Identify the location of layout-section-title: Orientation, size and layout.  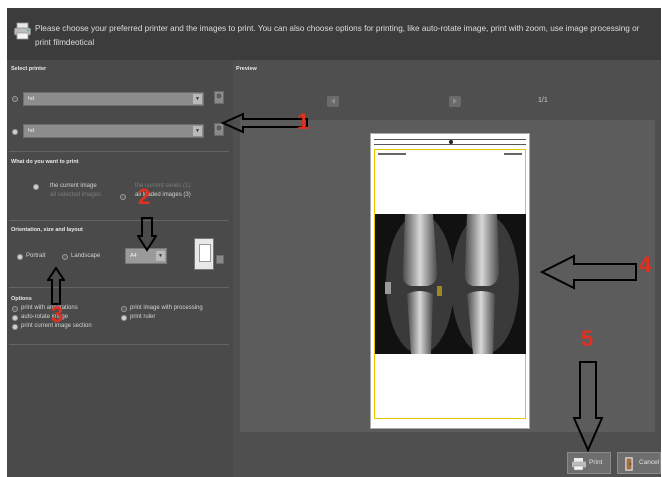
(47, 230).